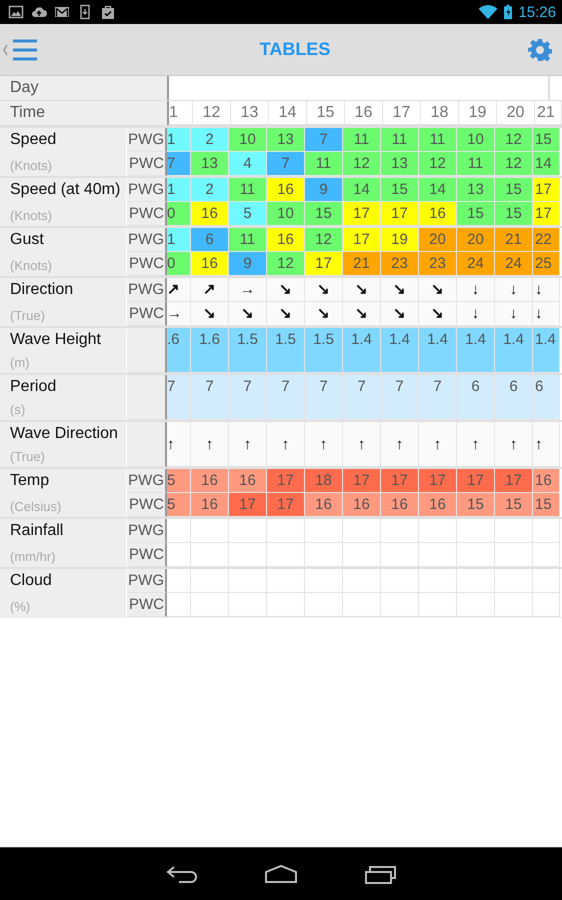 The image size is (562, 900). What do you see at coordinates (548, 113) in the screenshot?
I see `hour-cell: 21` at bounding box center [548, 113].